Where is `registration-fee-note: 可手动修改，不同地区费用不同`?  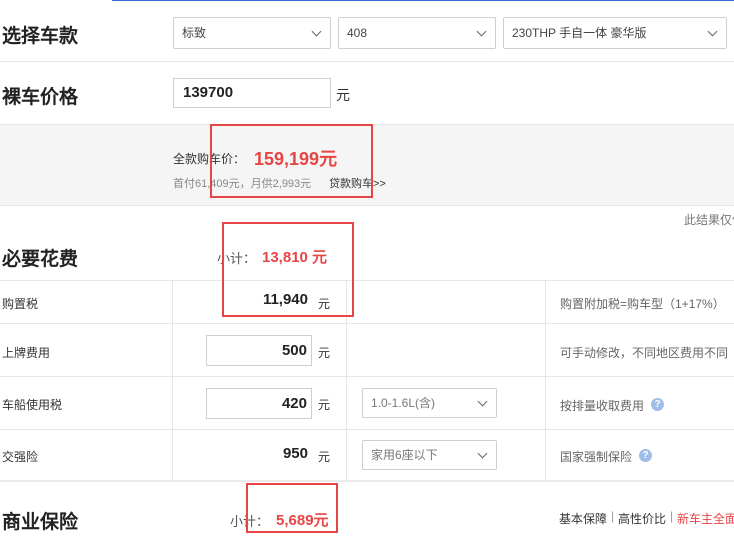 registration-fee-note: 可手动修改，不同地区费用不同 is located at coordinates (644, 353).